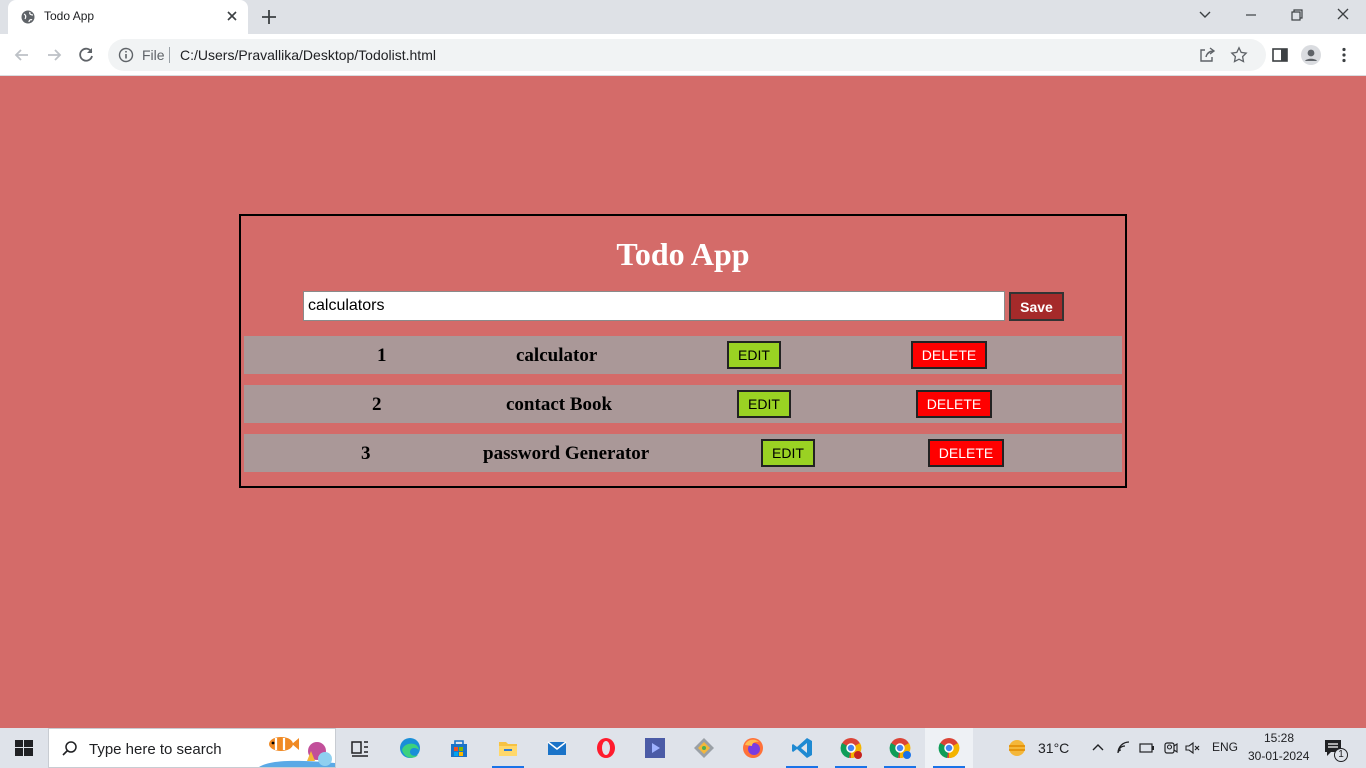 The height and width of the screenshot is (768, 1366). I want to click on todo-text: password Generator, so click(566, 453).